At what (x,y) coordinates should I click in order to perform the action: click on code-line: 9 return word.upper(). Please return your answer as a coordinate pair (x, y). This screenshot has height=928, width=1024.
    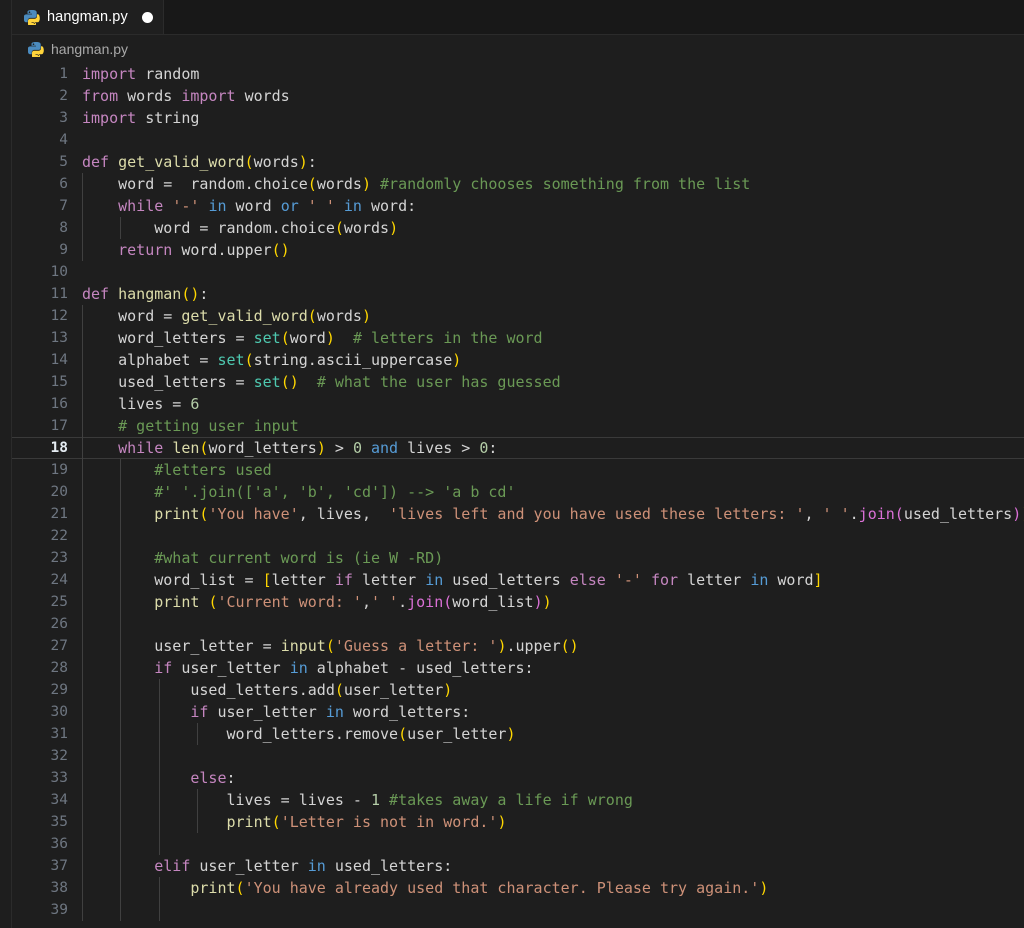
    Looking at the image, I should click on (518, 250).